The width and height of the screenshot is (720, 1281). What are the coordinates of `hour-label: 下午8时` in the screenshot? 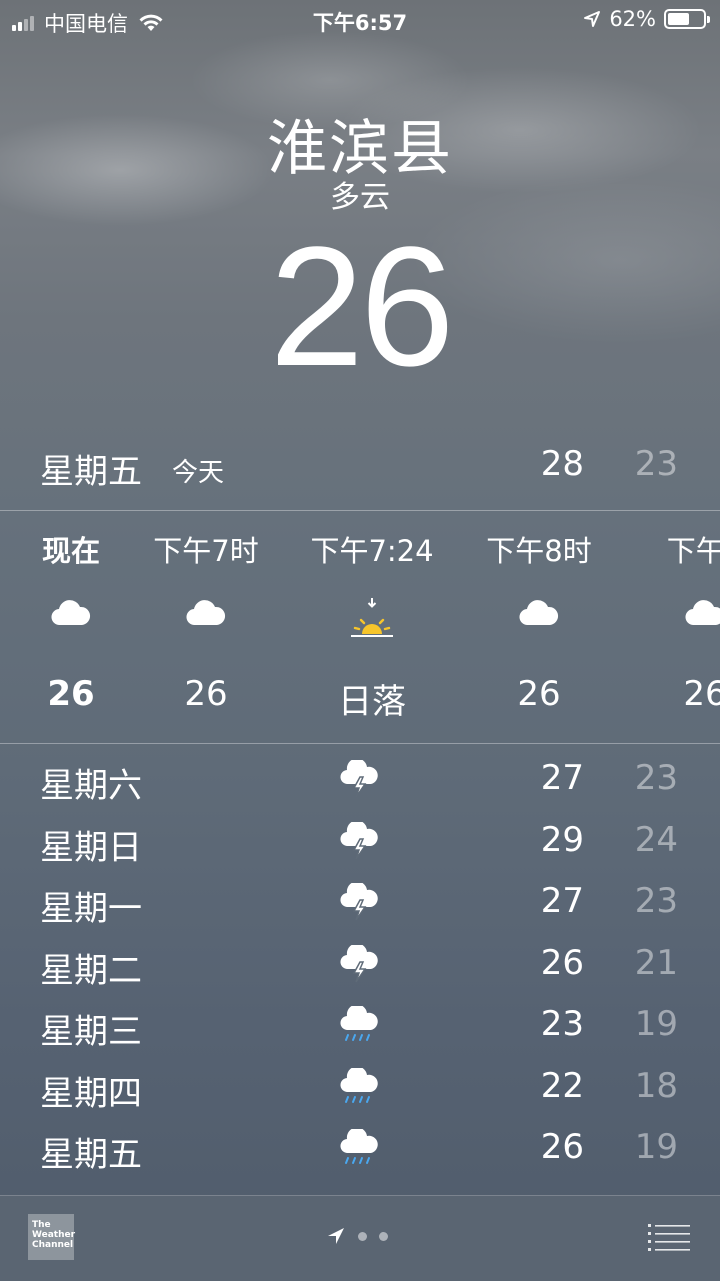 It's located at (539, 551).